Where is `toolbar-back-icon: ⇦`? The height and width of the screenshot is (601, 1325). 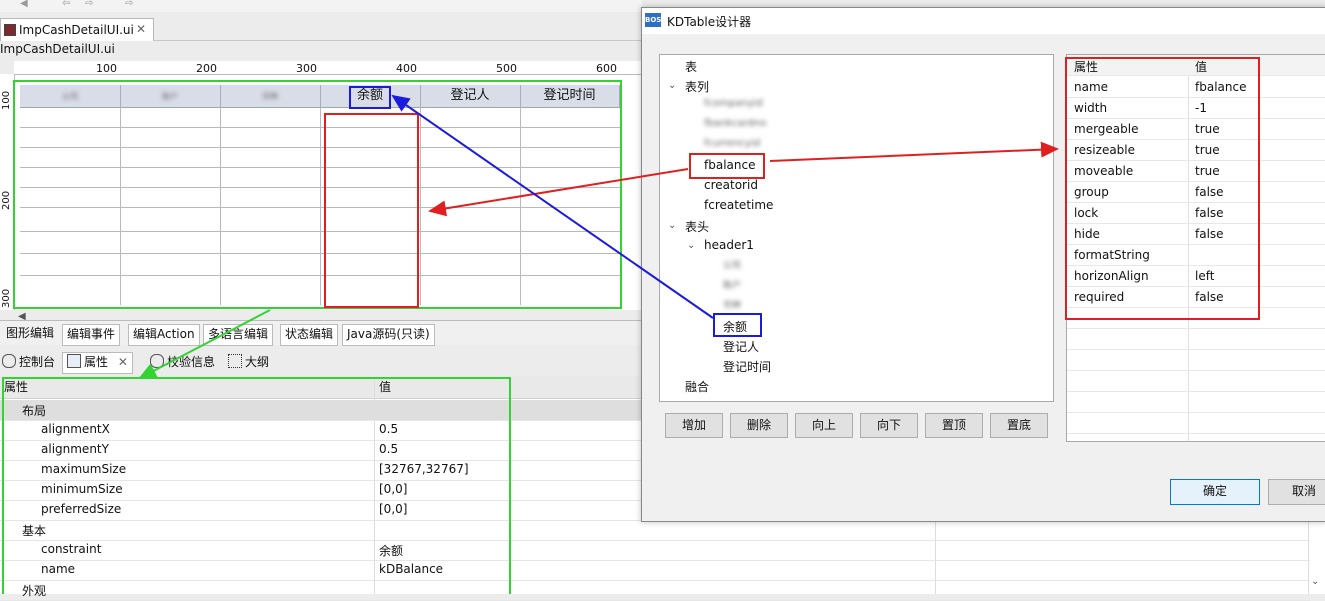 toolbar-back-icon: ⇦ is located at coordinates (67, 4).